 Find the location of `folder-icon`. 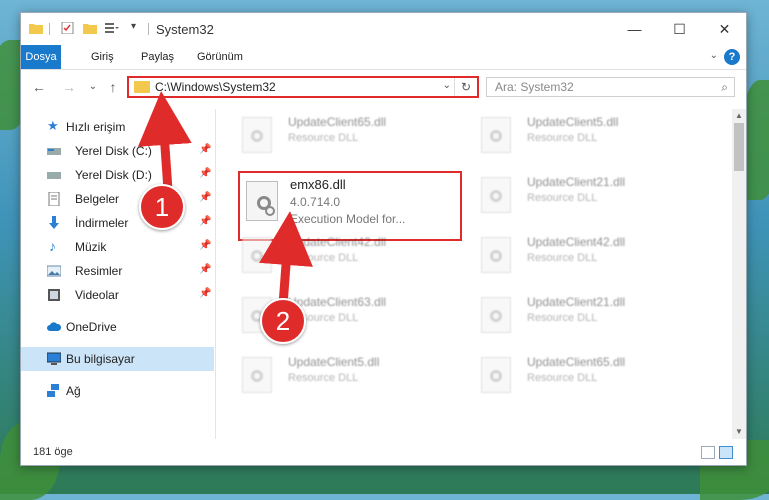

folder-icon is located at coordinates (36, 29).